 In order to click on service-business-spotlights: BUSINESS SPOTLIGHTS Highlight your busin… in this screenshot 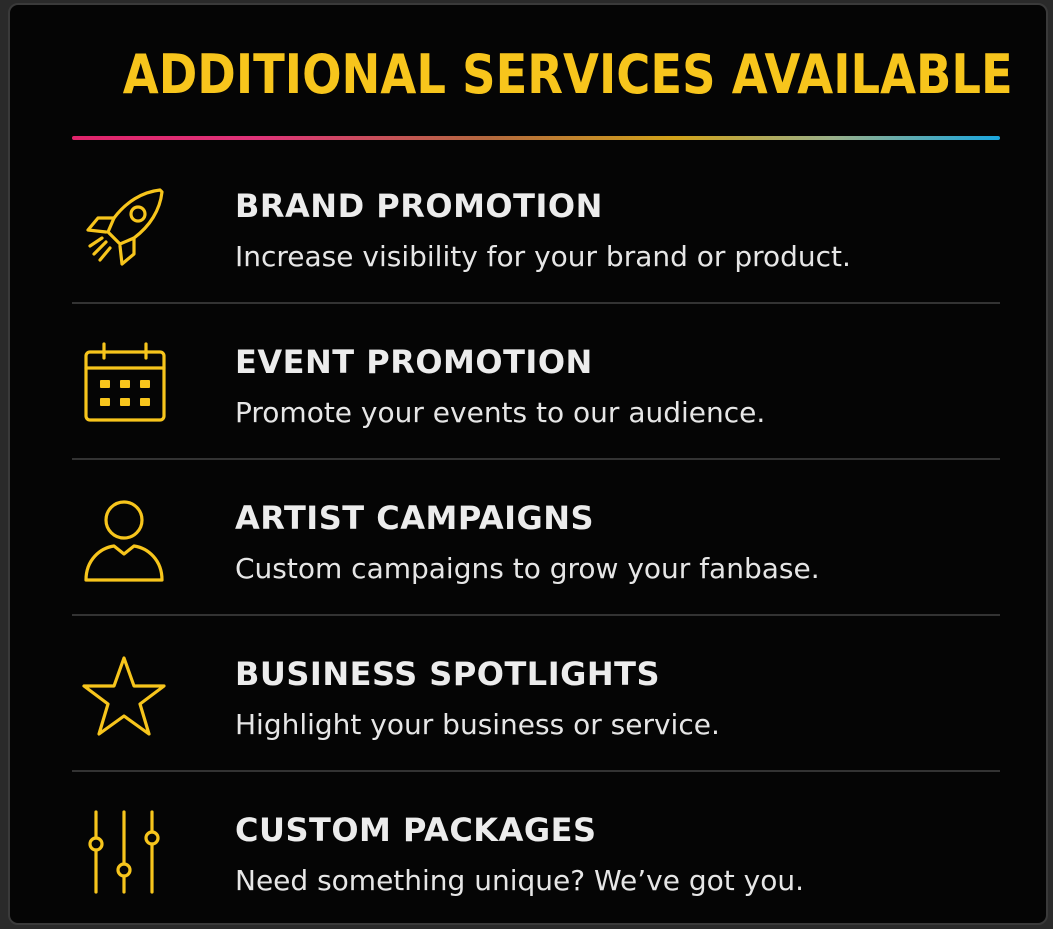, I will do `click(536, 694)`.